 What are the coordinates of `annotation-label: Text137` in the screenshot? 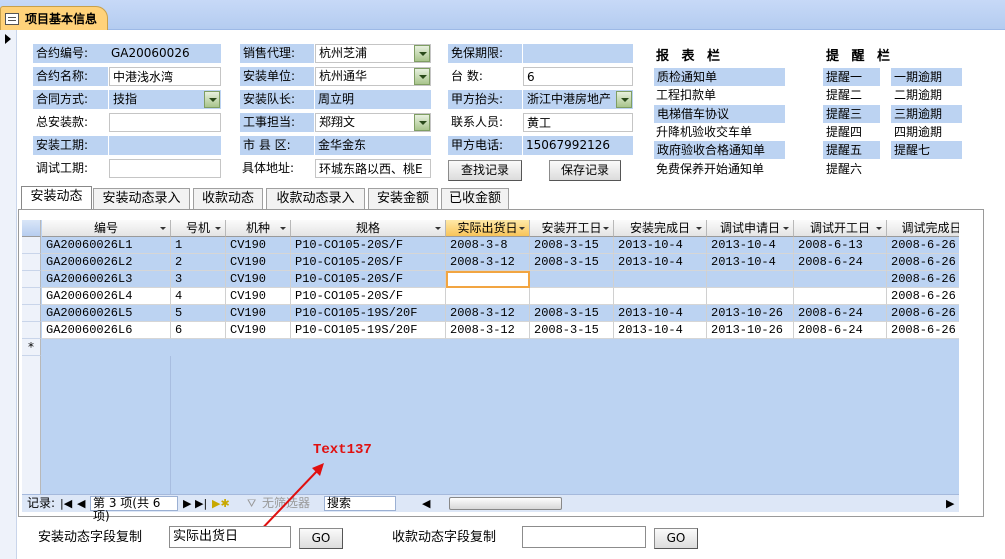 It's located at (342, 450).